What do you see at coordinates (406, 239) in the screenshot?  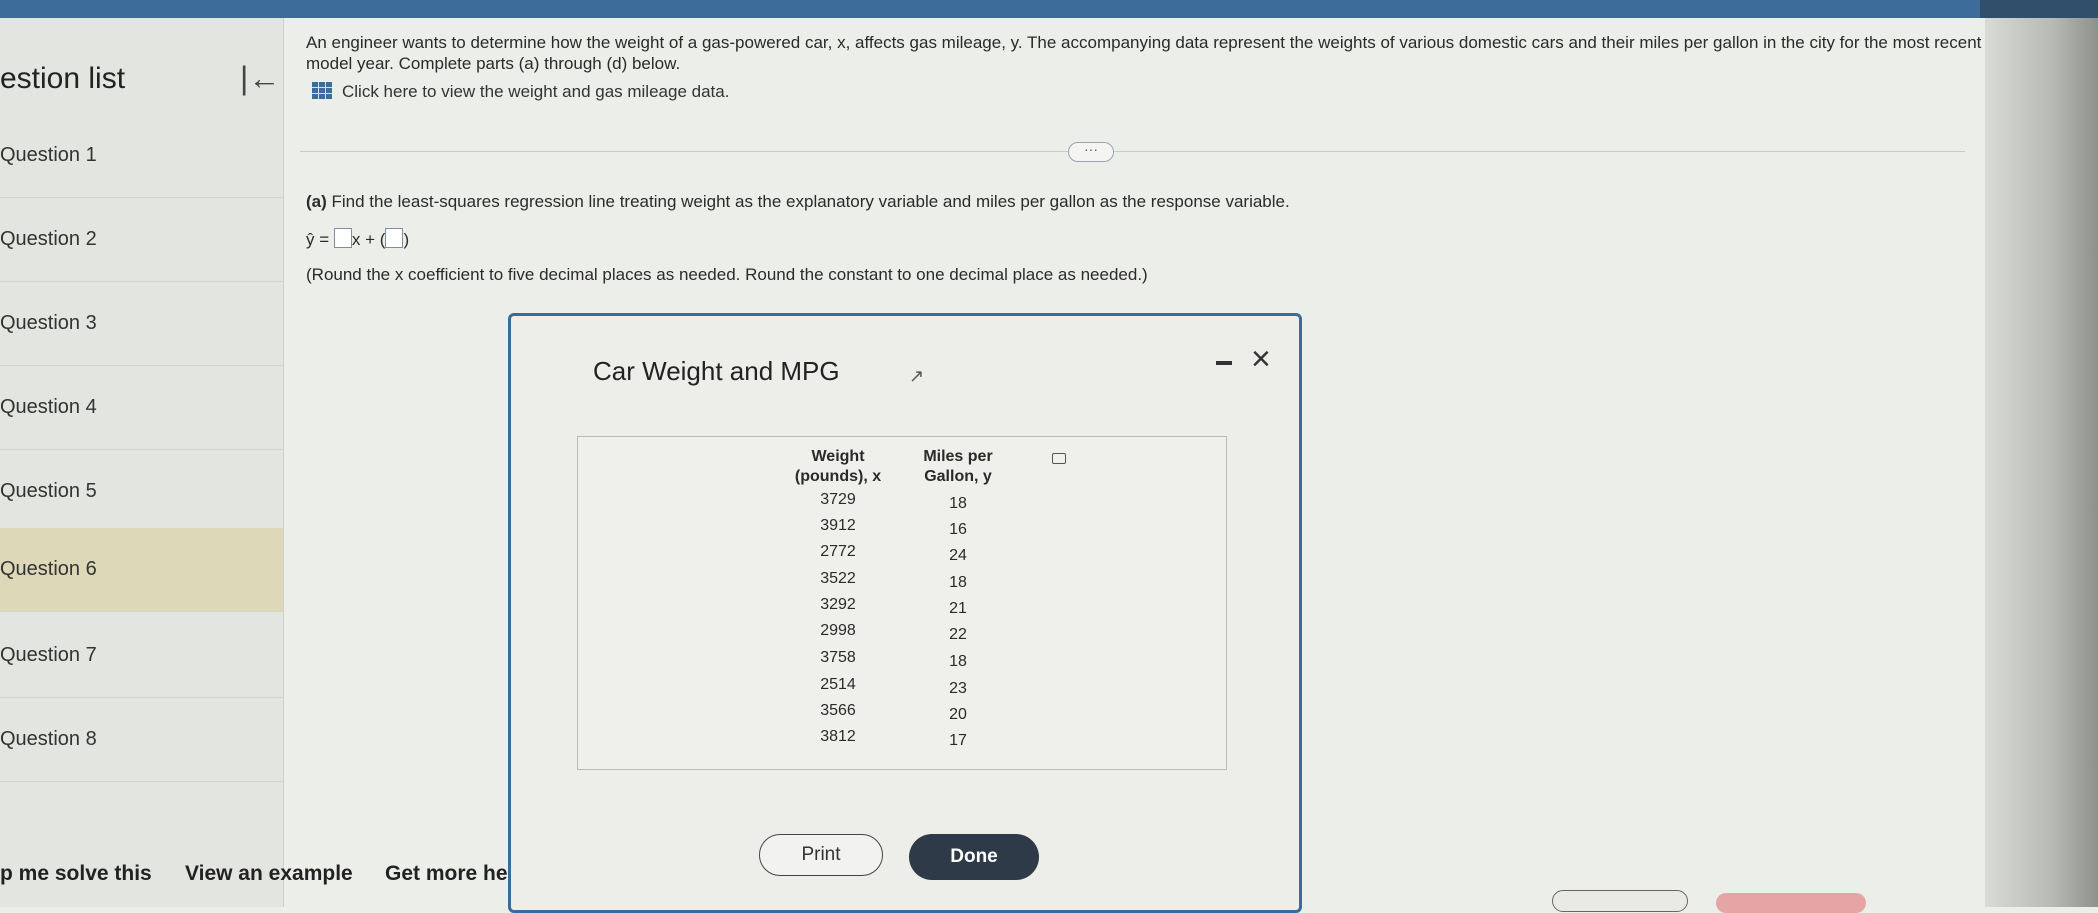 I see `eq-end: )` at bounding box center [406, 239].